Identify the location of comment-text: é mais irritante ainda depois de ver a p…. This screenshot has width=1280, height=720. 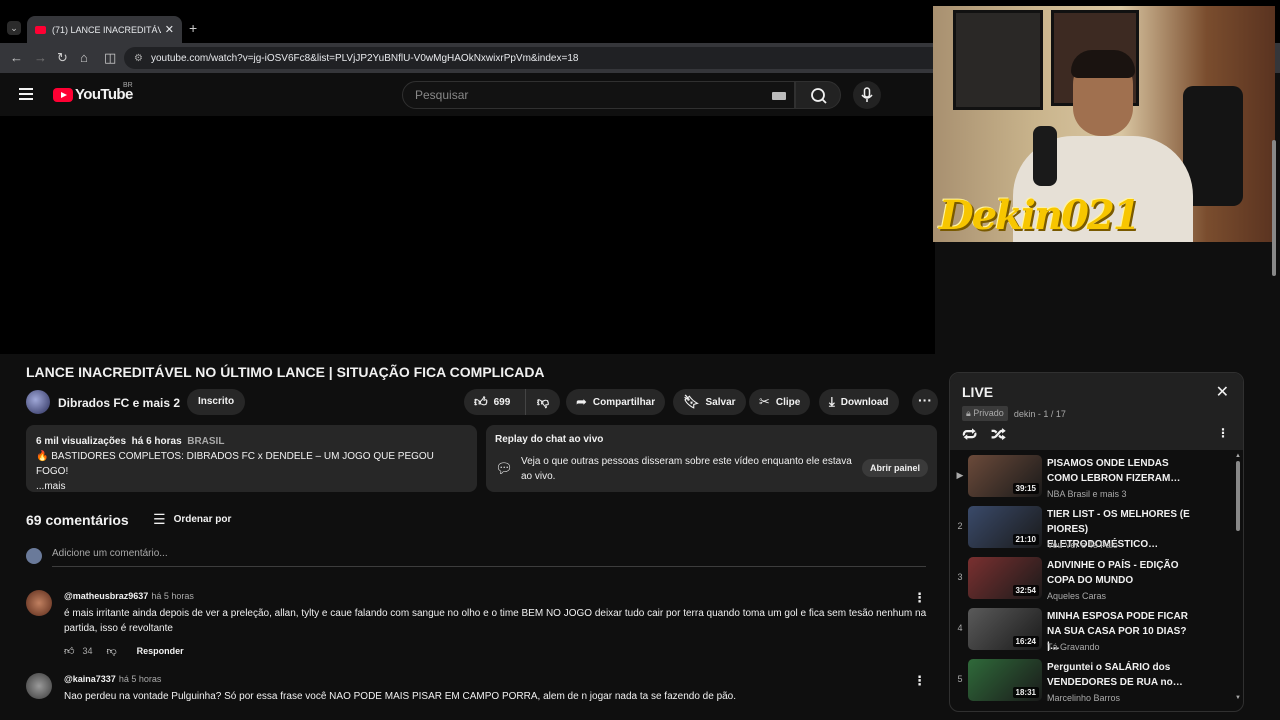
(495, 621).